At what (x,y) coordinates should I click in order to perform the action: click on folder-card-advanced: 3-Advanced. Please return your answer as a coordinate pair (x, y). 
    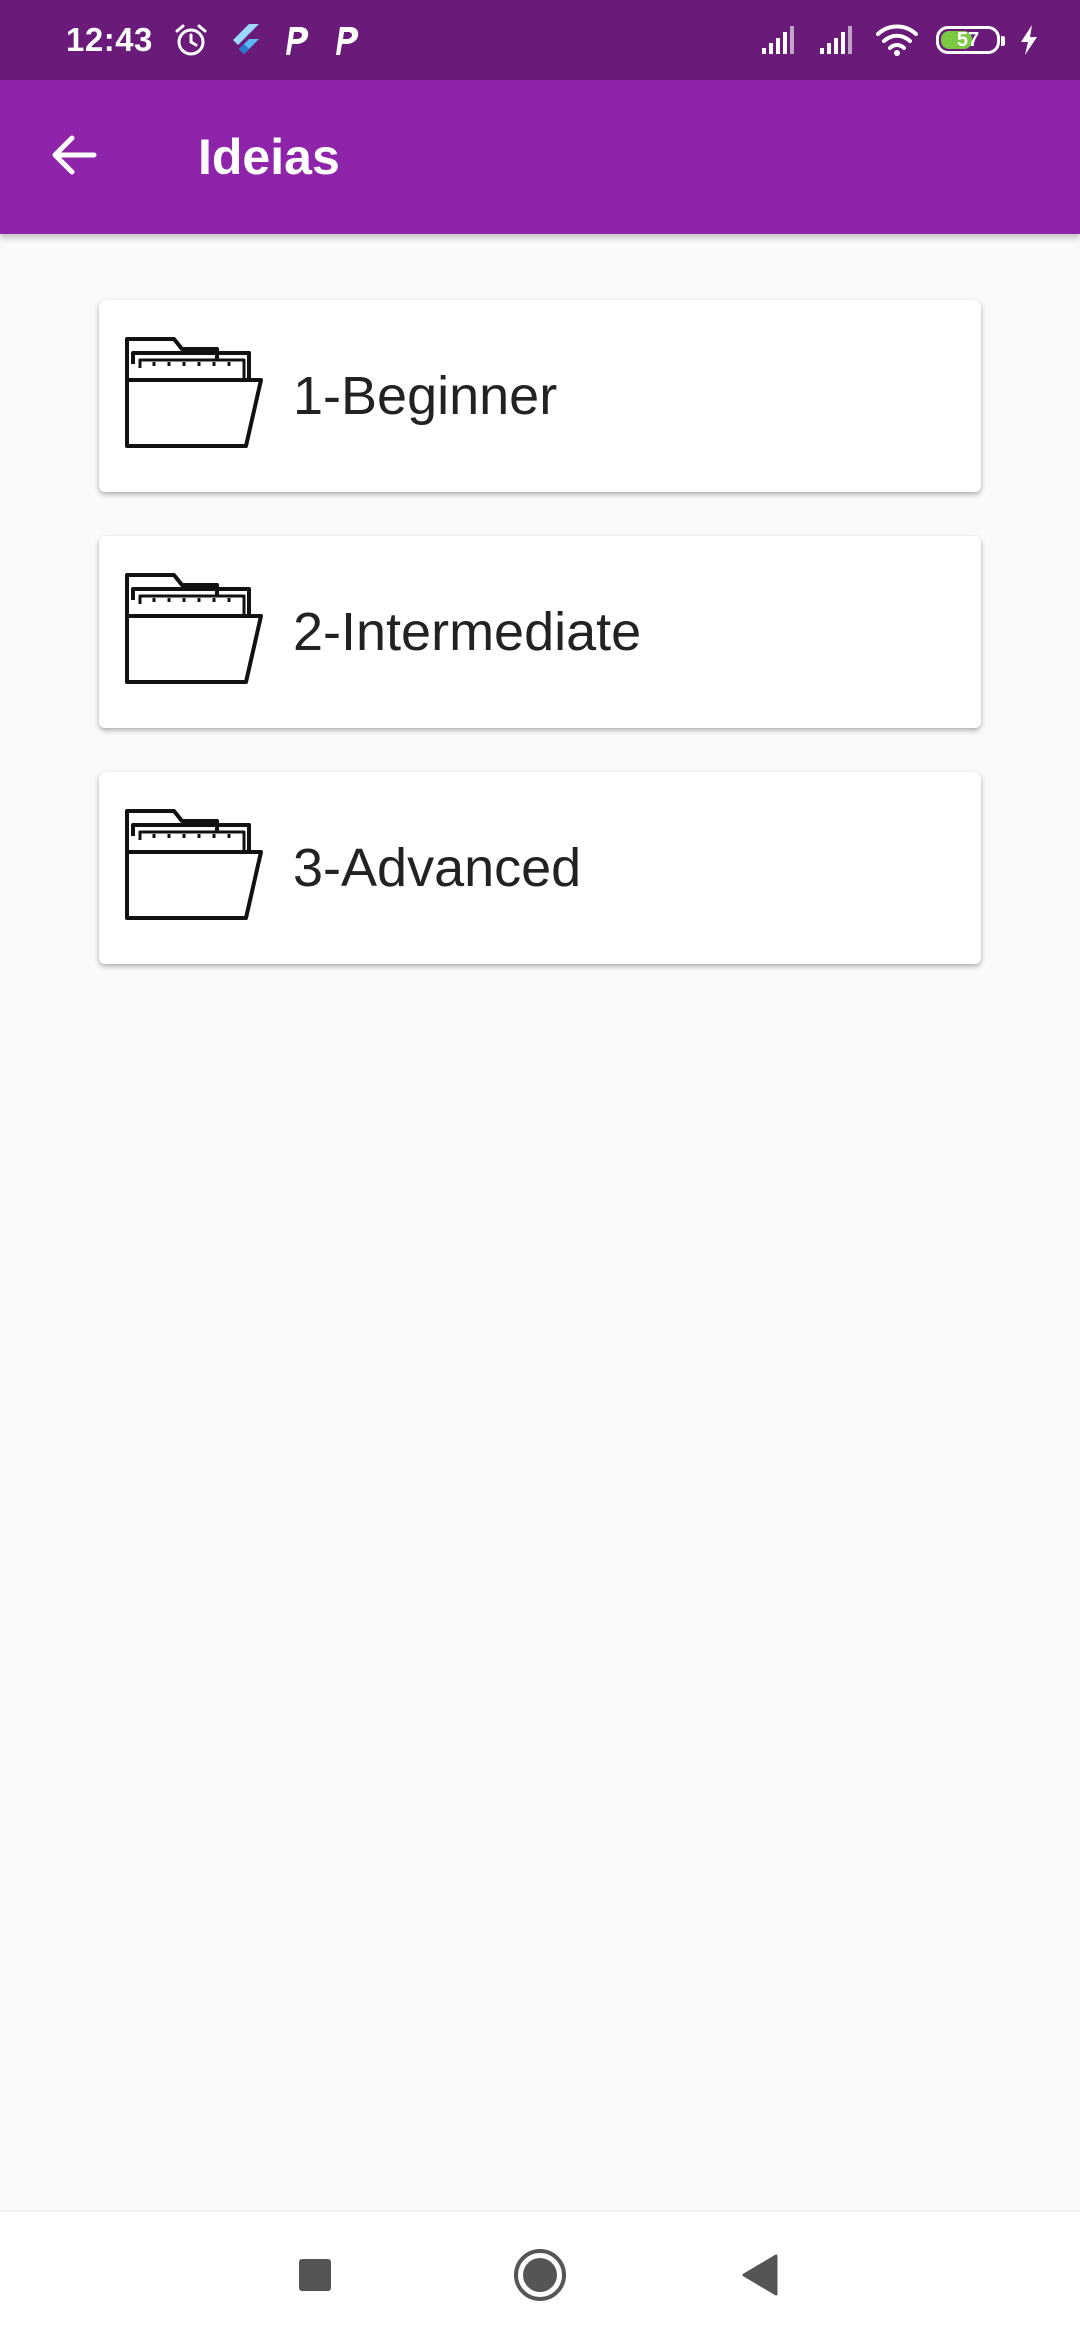
    Looking at the image, I should click on (540, 868).